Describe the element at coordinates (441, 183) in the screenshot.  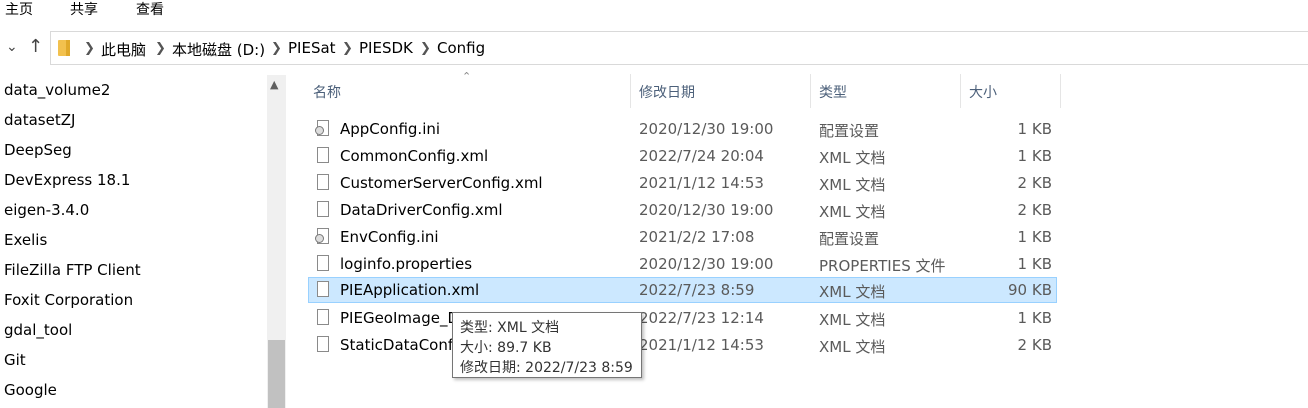
I see `file-name: CustomerServerConfig.xml` at that location.